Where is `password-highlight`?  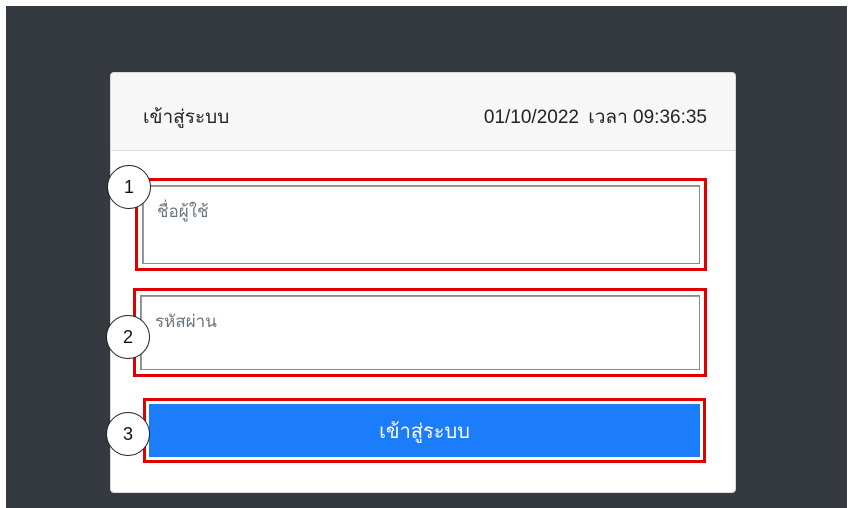 password-highlight is located at coordinates (420, 332).